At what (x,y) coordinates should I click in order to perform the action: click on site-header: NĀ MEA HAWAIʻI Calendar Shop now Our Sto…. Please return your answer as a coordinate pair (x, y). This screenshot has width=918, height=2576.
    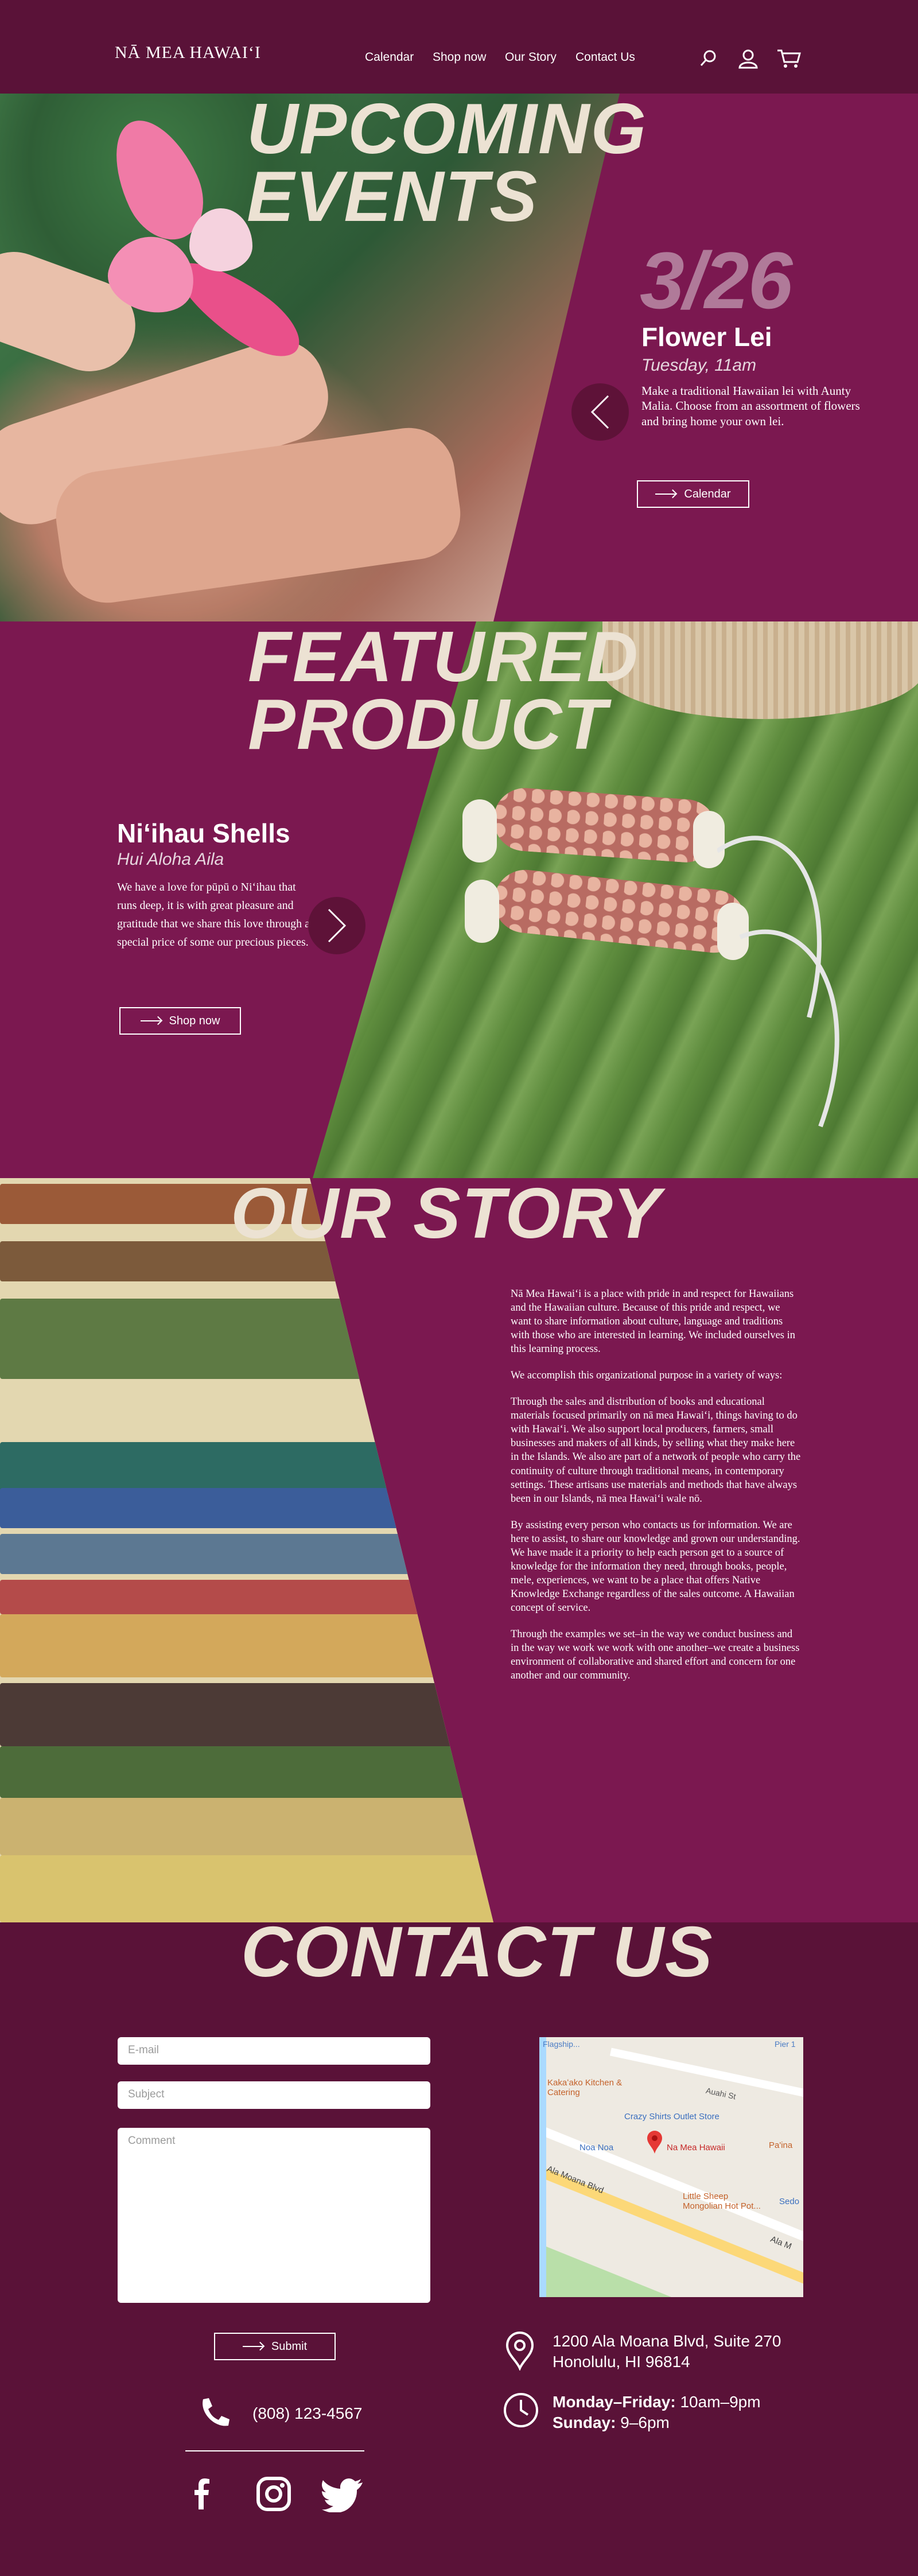
    Looking at the image, I should click on (459, 47).